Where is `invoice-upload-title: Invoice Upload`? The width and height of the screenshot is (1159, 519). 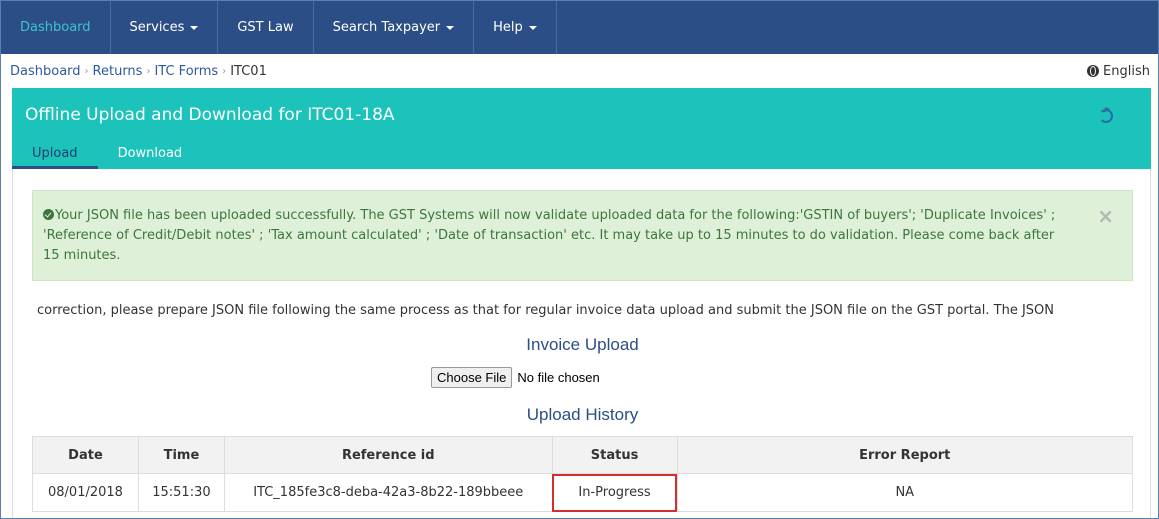
invoice-upload-title: Invoice Upload is located at coordinates (582, 344).